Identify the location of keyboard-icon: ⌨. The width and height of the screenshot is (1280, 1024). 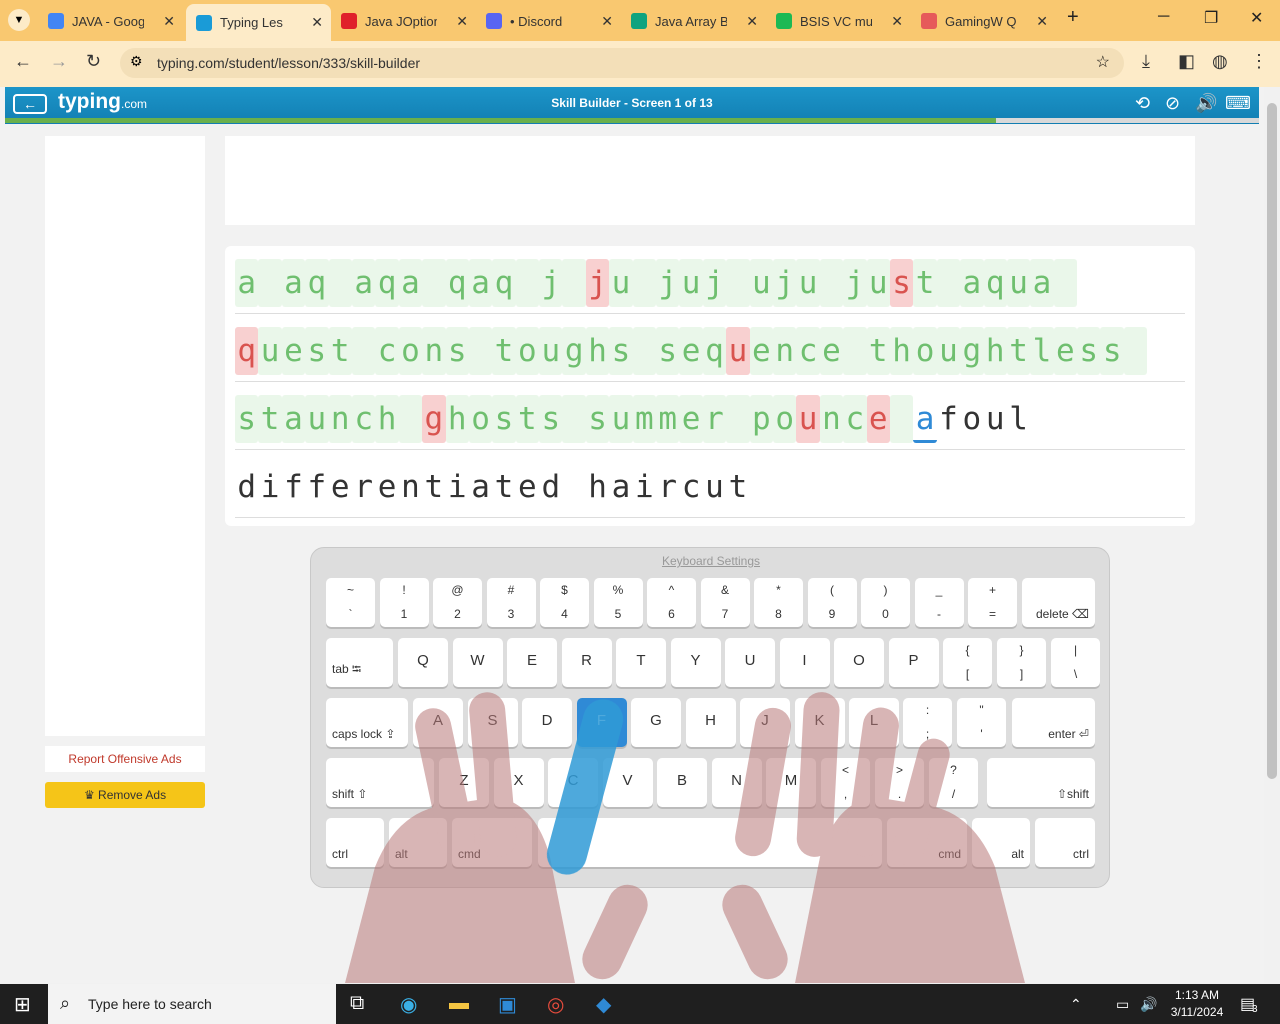
(1238, 103).